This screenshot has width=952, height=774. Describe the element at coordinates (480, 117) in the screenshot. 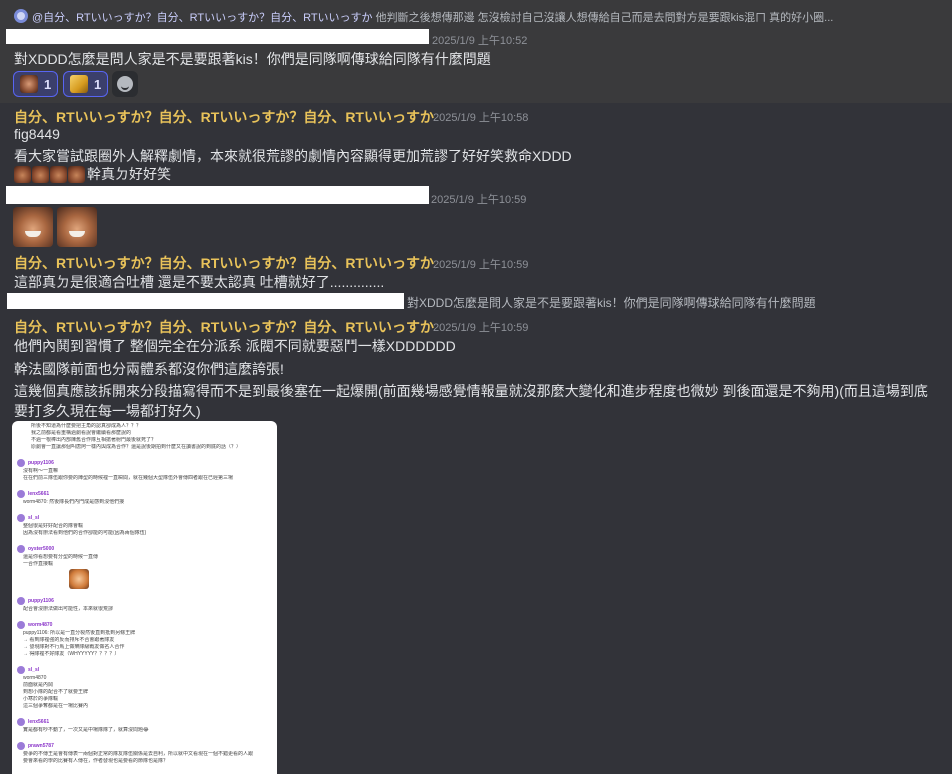

I see `message-timestamp: 2025/1/9 上午10:58` at that location.